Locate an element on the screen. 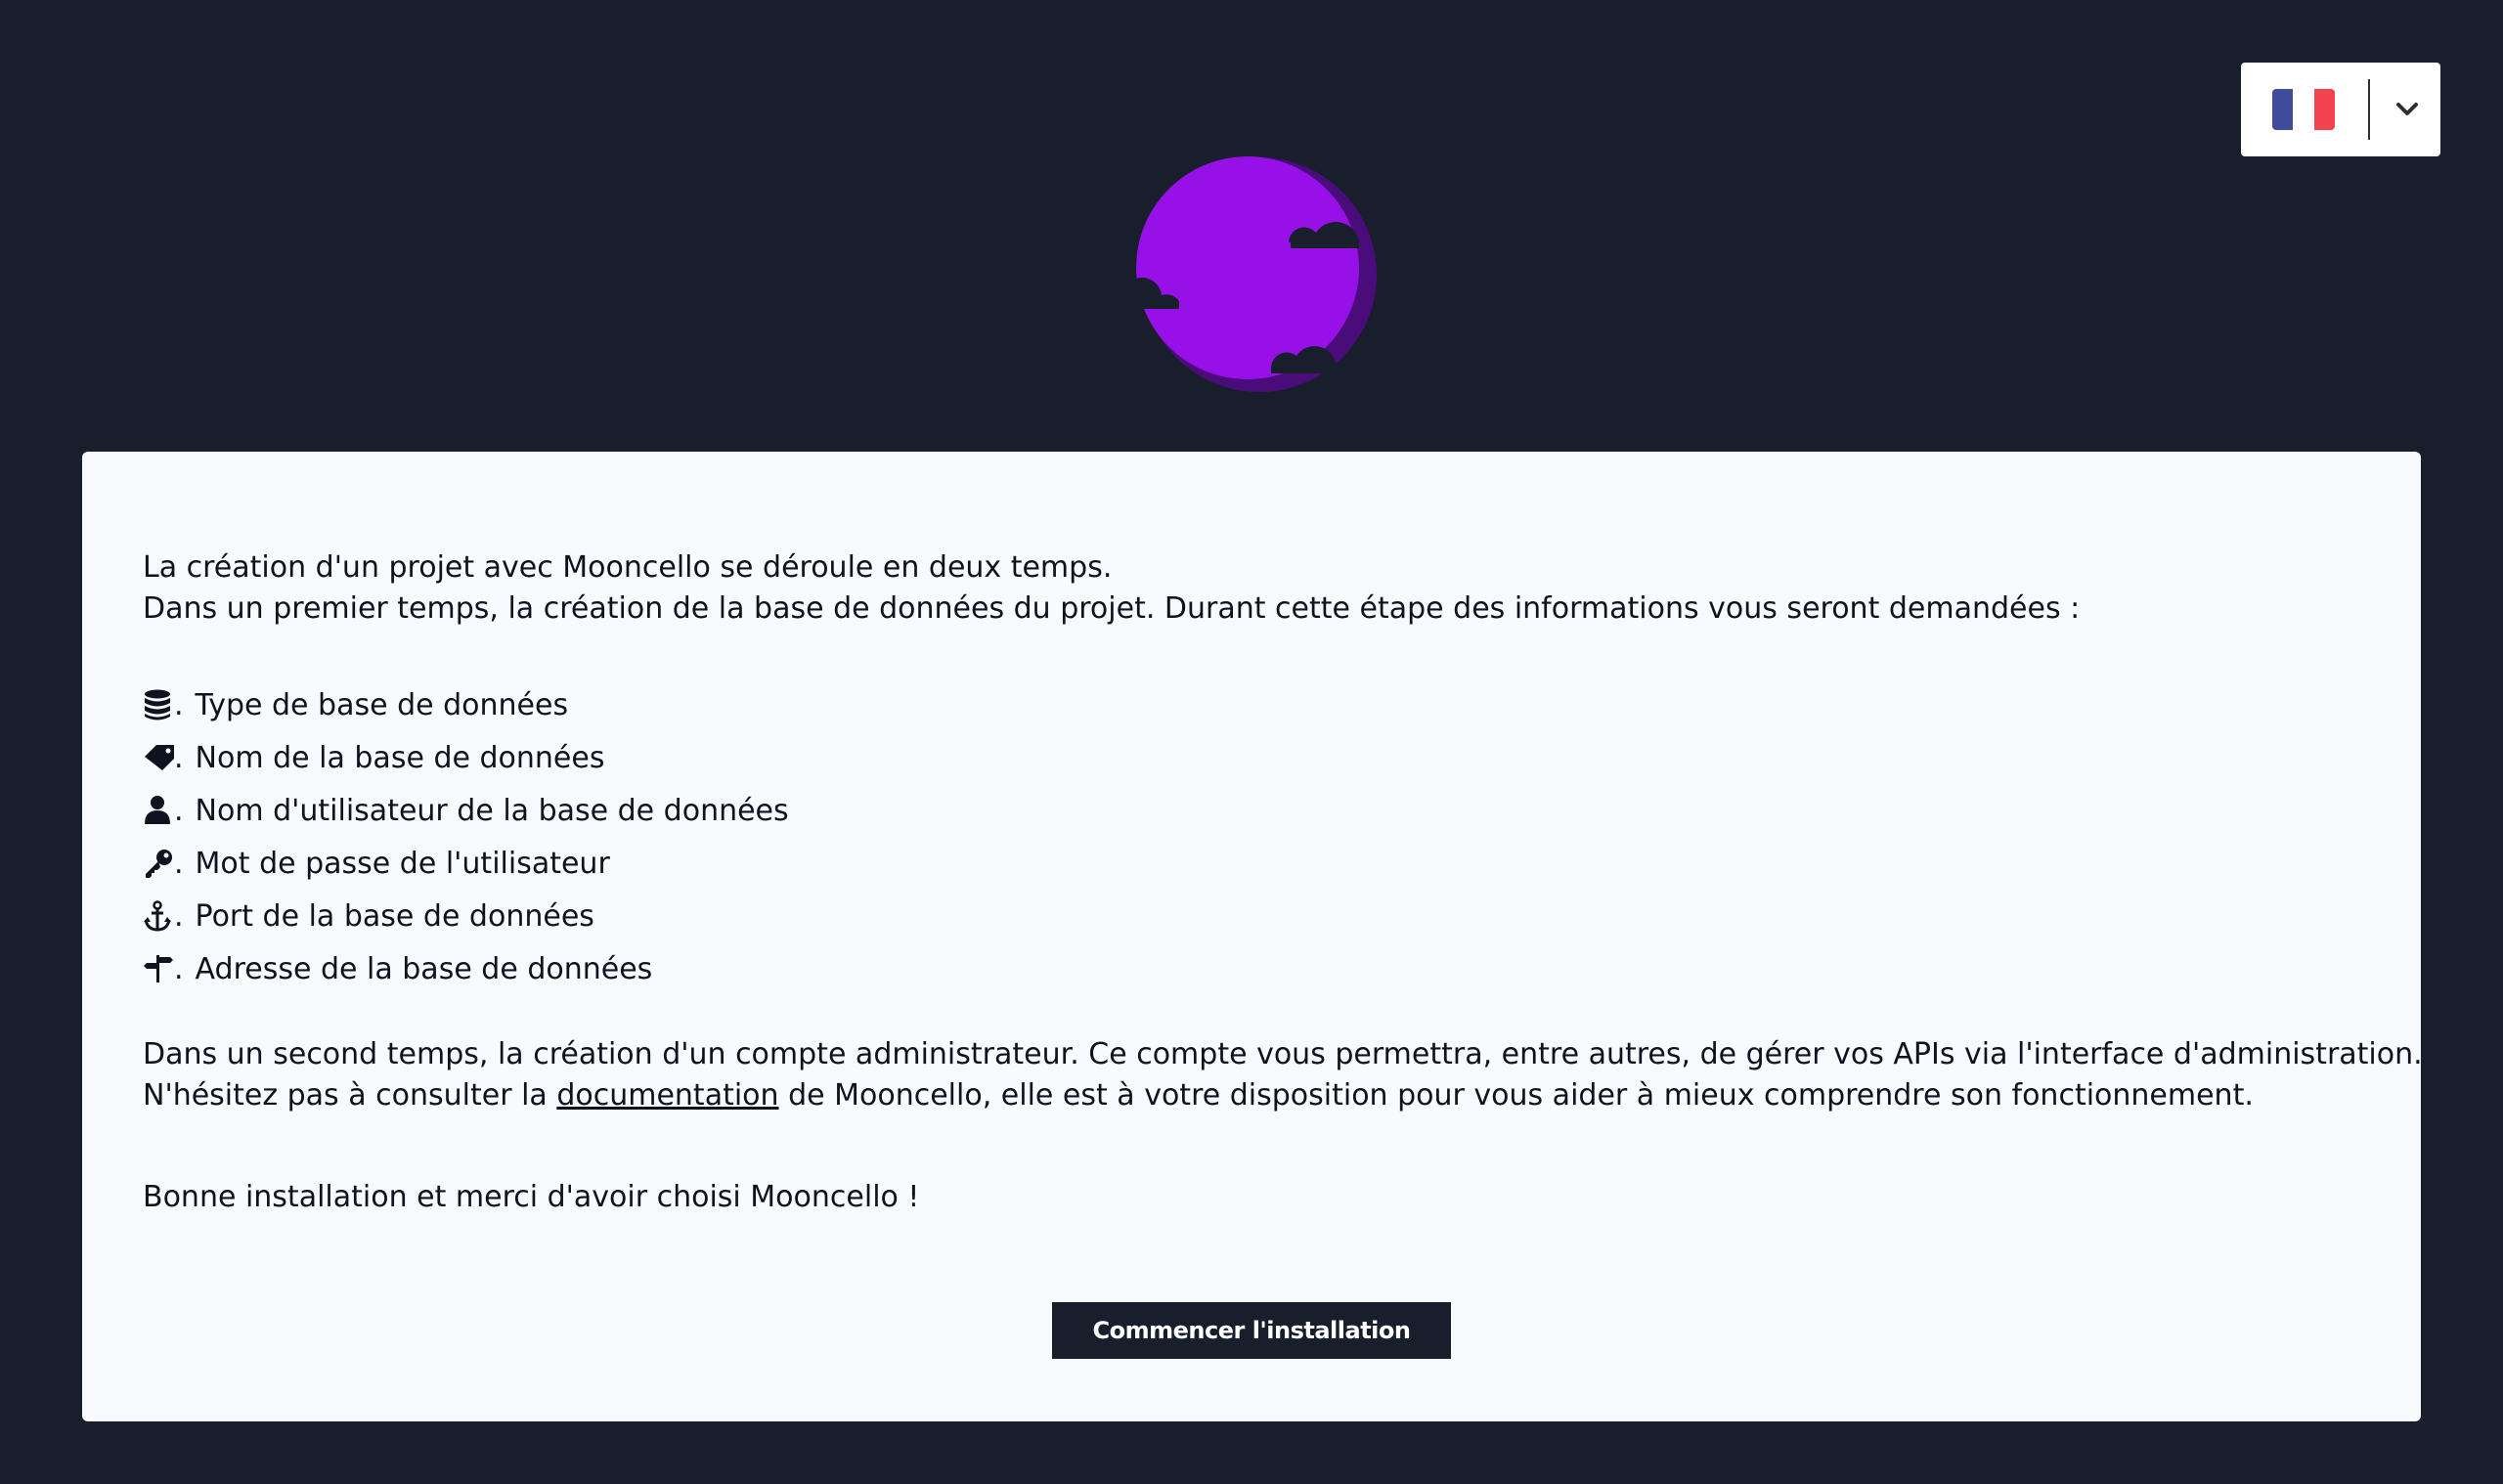  field-label: Nom d'utilisateur de la base de données is located at coordinates (492, 810).